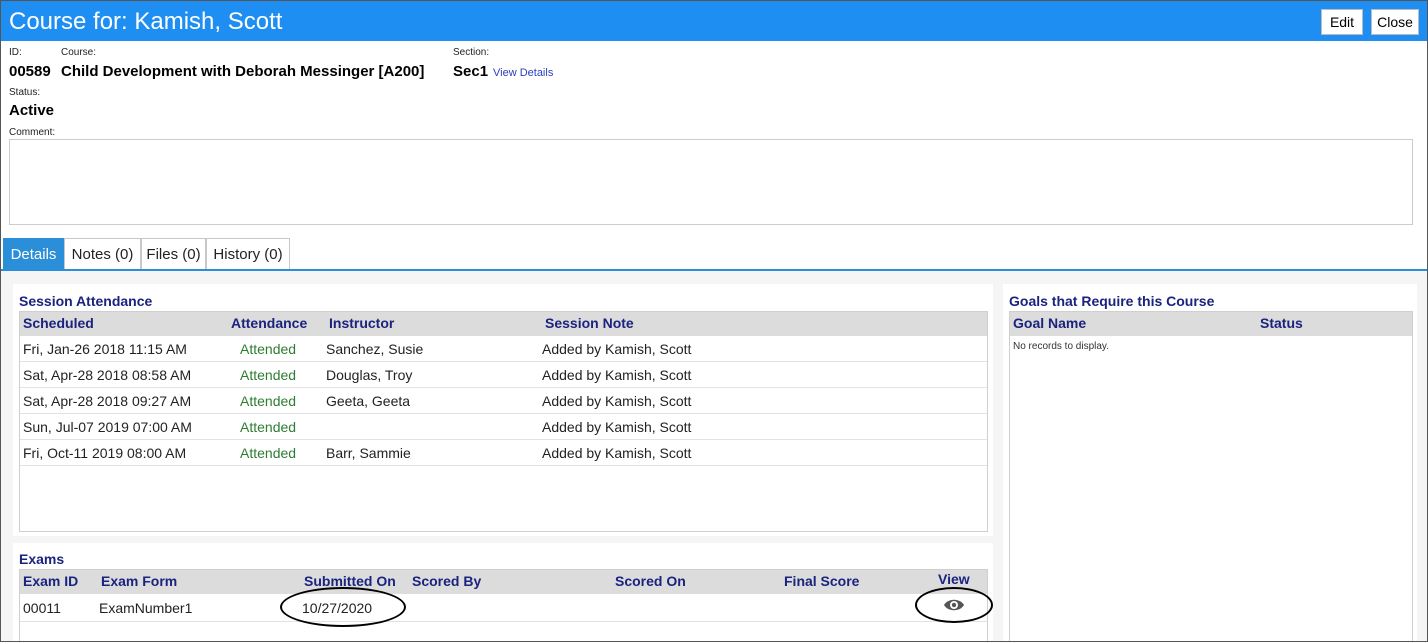 This screenshot has height=642, width=1428. Describe the element at coordinates (589, 323) in the screenshot. I see `col-session-note: Session Note` at that location.